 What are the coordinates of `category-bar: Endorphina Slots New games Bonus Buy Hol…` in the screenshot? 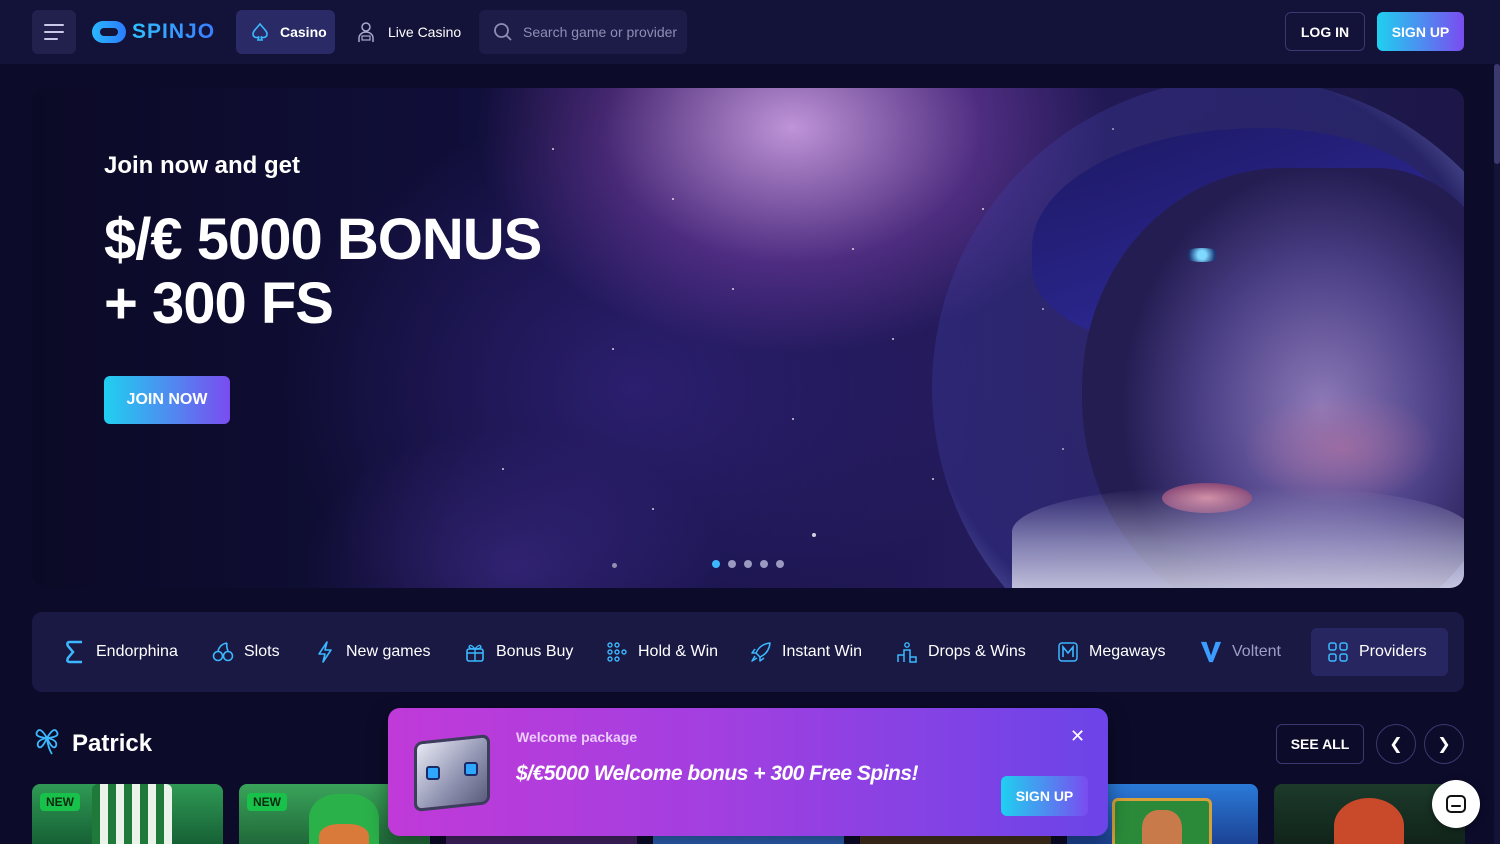 It's located at (748, 652).